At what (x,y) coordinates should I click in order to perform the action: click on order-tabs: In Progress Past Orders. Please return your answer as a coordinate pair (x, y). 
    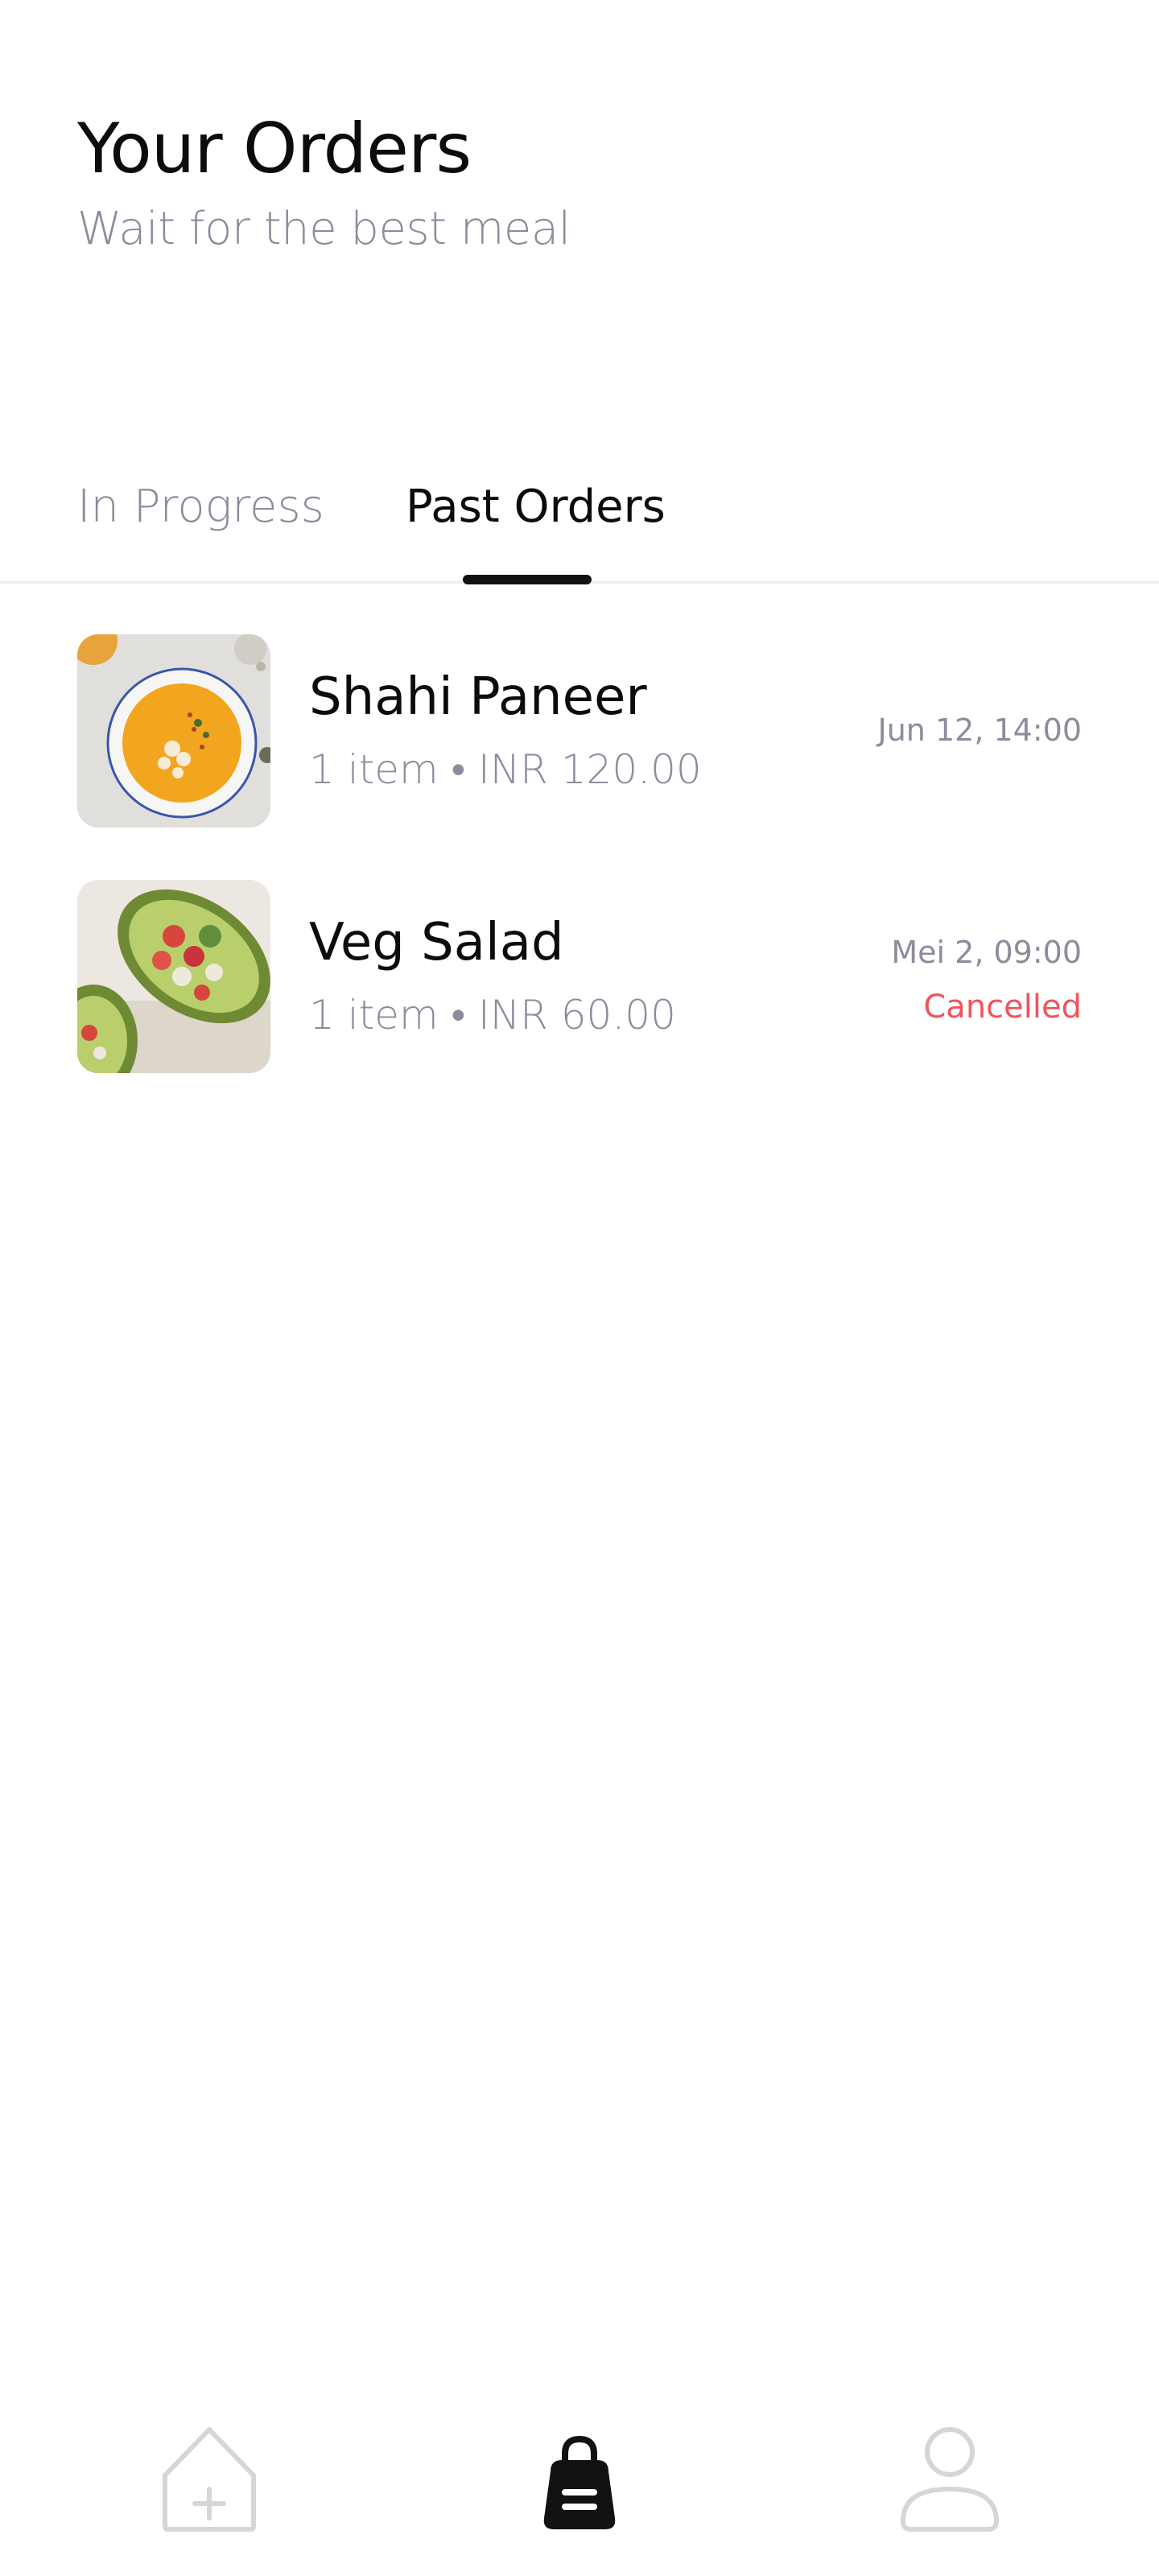
    Looking at the image, I should click on (579, 525).